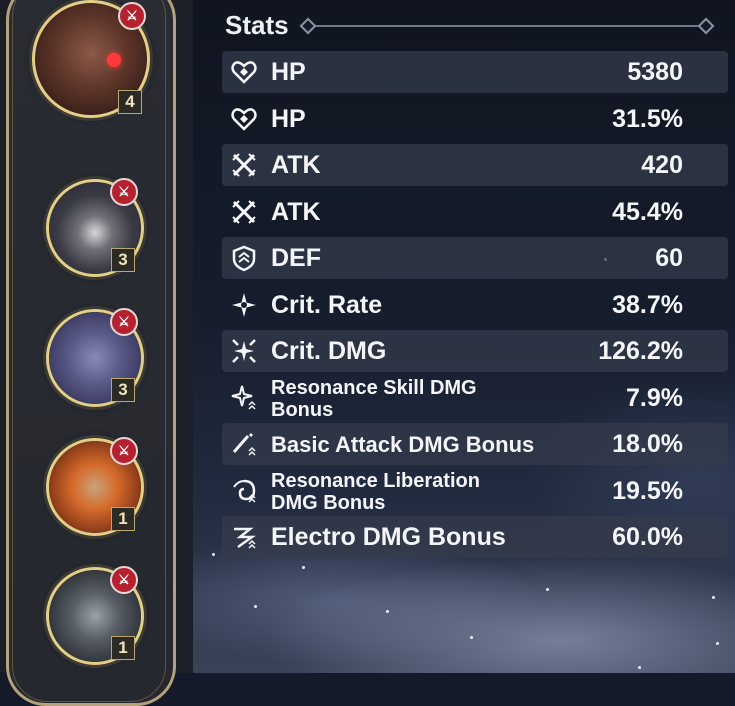 Image resolution: width=735 pixels, height=706 pixels. I want to click on resonance-skill-icon, so click(243, 397).